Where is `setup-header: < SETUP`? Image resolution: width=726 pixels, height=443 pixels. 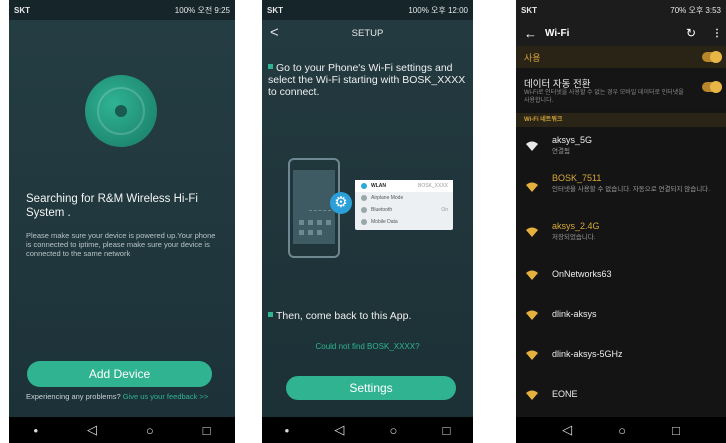
setup-header: < SETUP is located at coordinates (367, 33).